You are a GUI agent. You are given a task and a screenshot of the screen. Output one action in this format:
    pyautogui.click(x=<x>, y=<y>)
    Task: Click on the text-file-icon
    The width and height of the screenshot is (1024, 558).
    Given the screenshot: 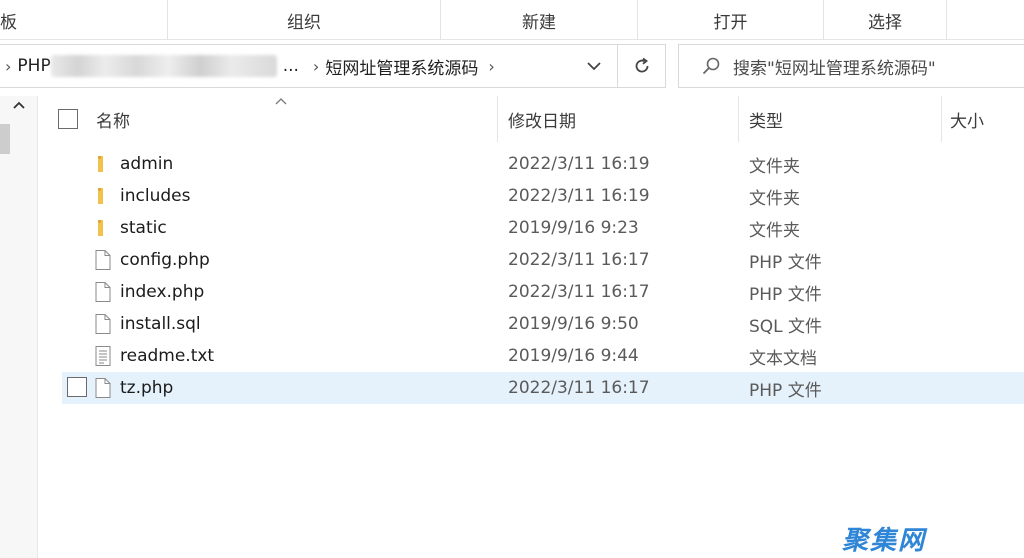 What is the action you would take?
    pyautogui.click(x=103, y=356)
    